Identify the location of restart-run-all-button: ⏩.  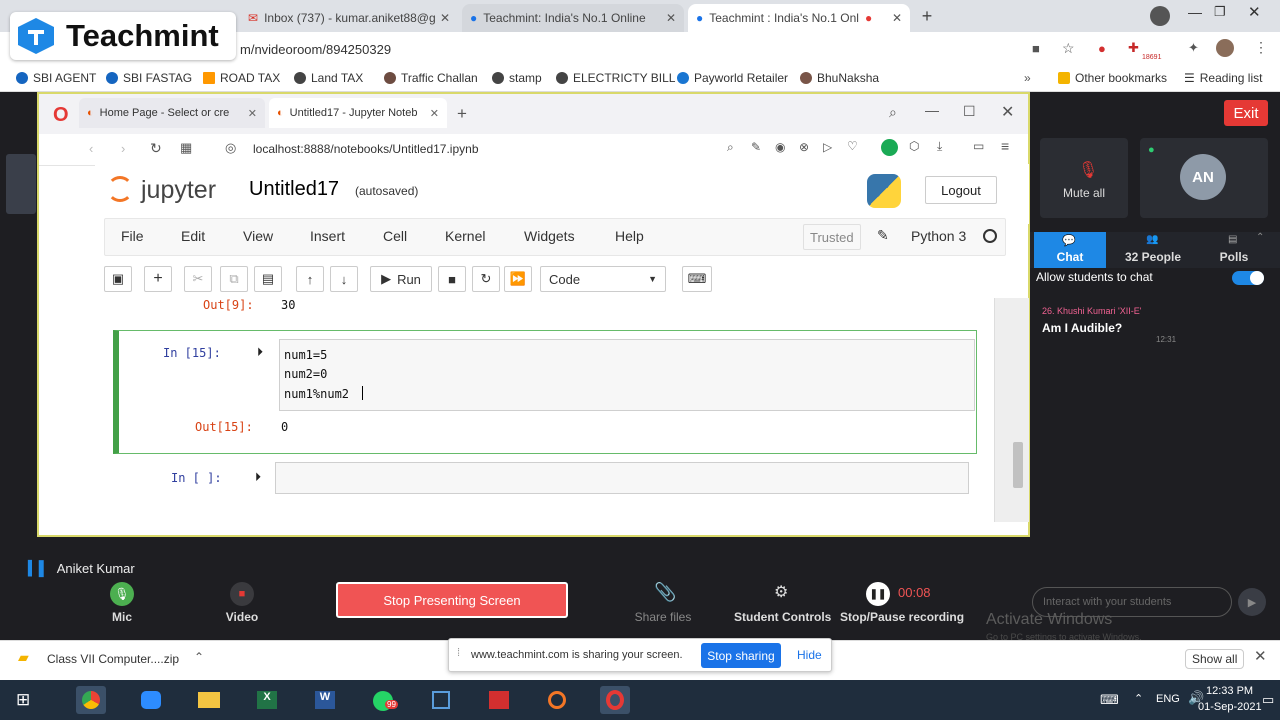
(518, 279).